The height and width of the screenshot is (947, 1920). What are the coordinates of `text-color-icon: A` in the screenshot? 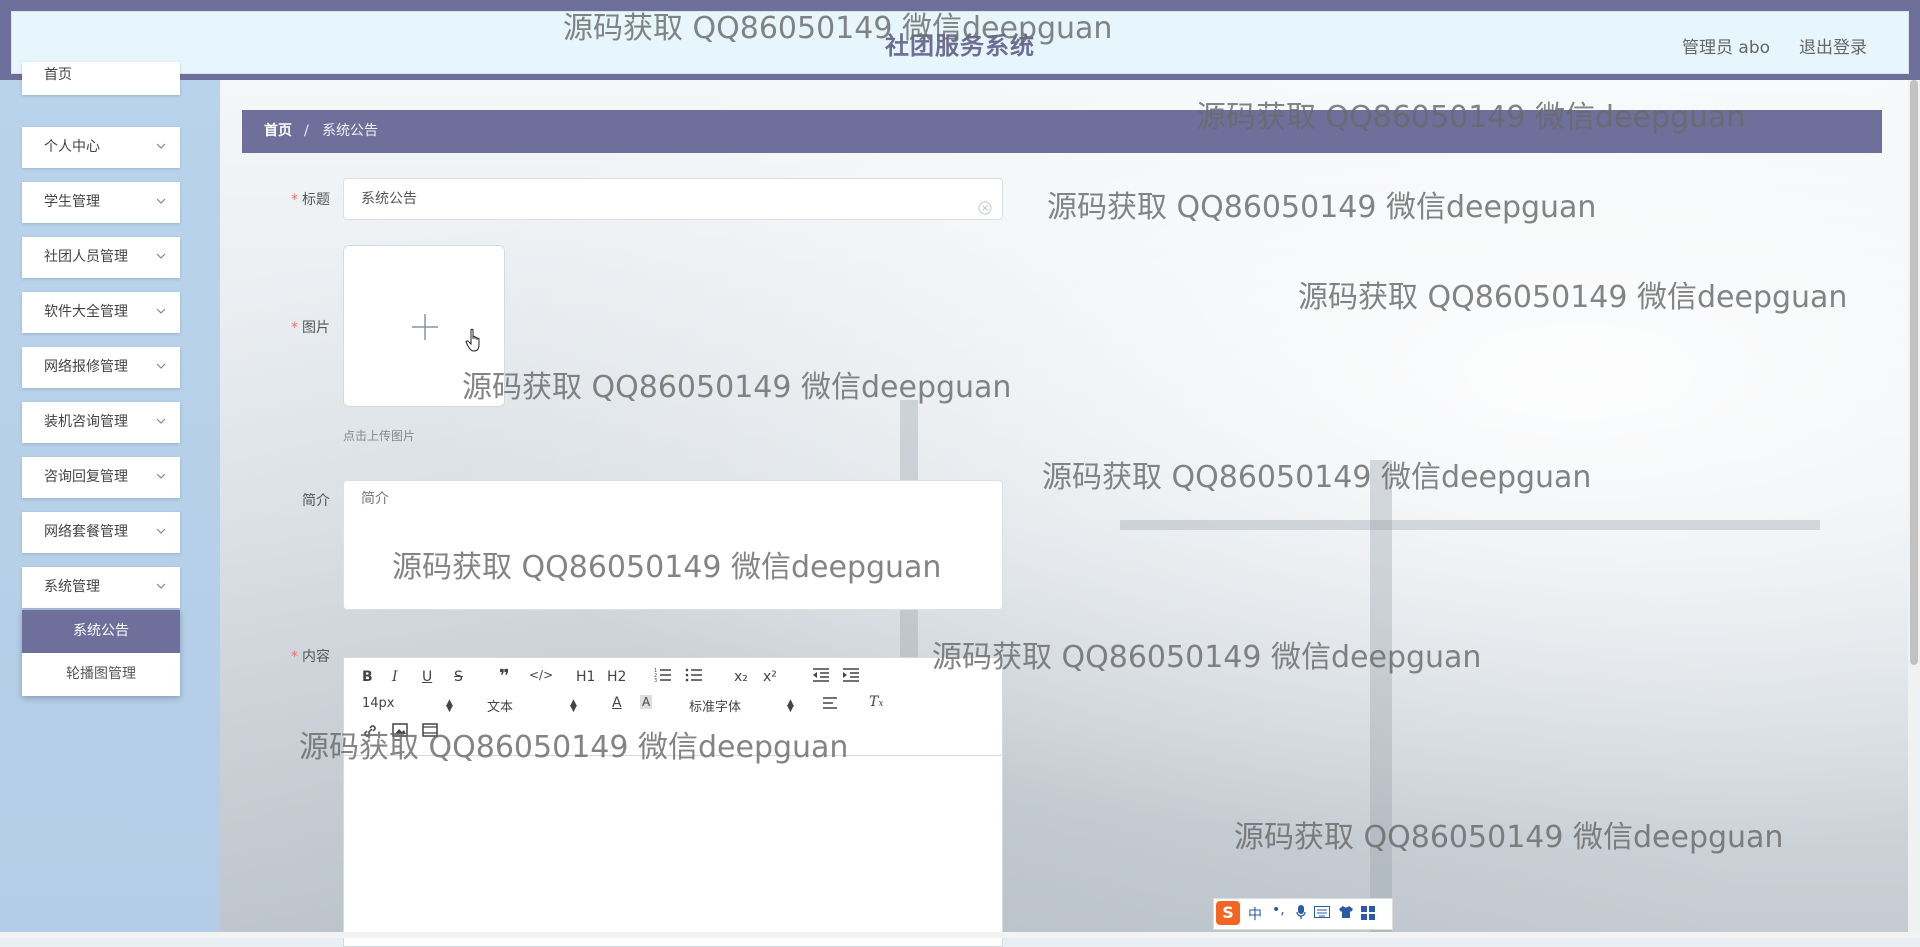 It's located at (617, 703).